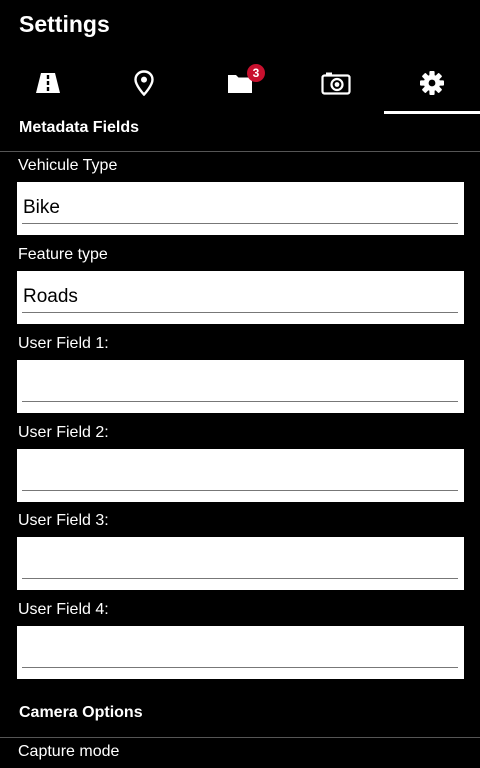 Image resolution: width=480 pixels, height=768 pixels. I want to click on tab-road, so click(48, 83).